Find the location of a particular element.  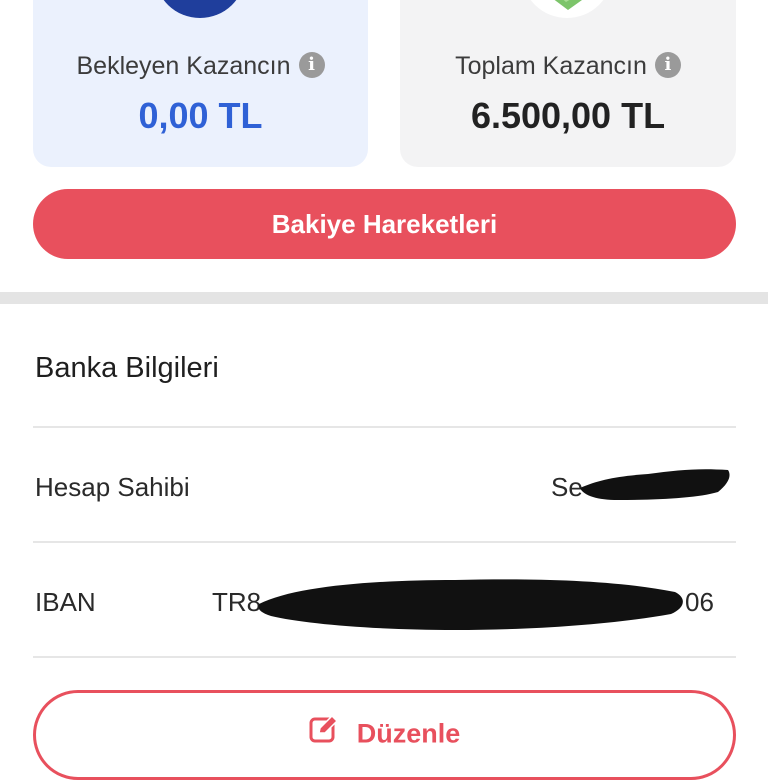

edit-button: Düzenle is located at coordinates (384, 735).